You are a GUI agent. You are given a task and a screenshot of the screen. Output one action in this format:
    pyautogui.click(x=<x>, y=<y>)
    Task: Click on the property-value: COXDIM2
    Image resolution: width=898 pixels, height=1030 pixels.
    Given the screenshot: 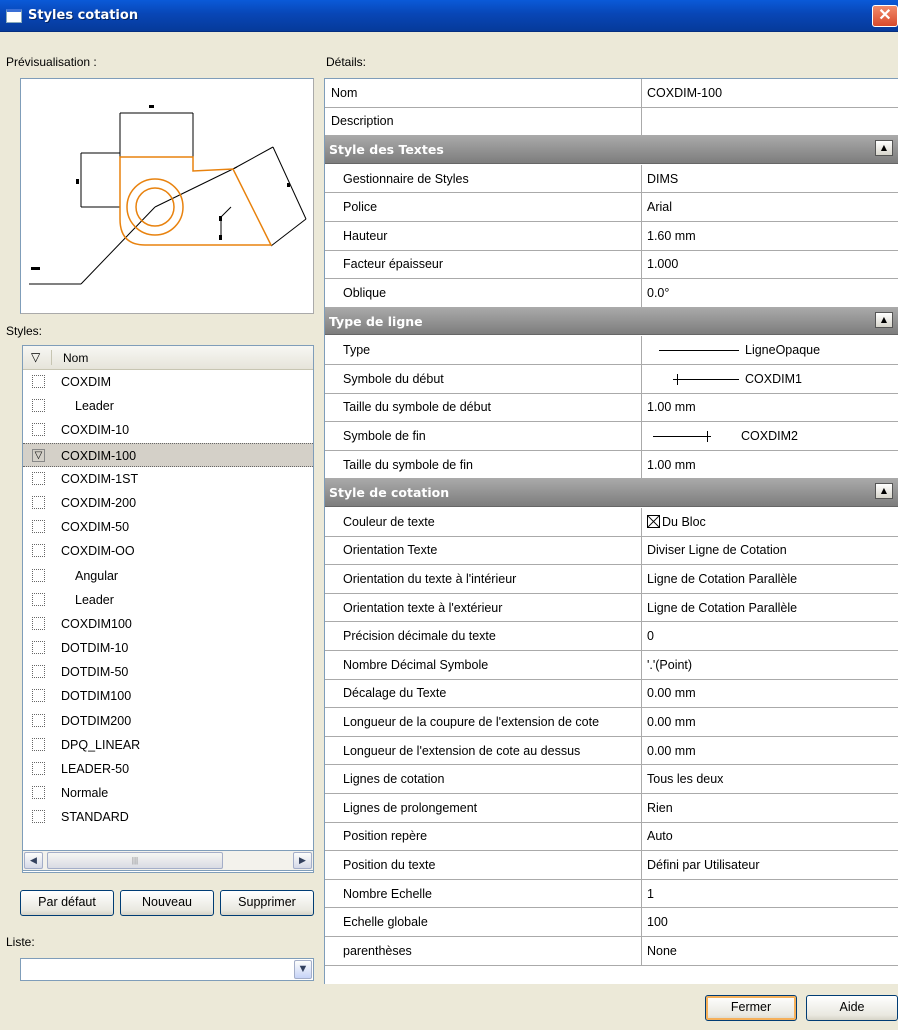 What is the action you would take?
    pyautogui.click(x=722, y=436)
    